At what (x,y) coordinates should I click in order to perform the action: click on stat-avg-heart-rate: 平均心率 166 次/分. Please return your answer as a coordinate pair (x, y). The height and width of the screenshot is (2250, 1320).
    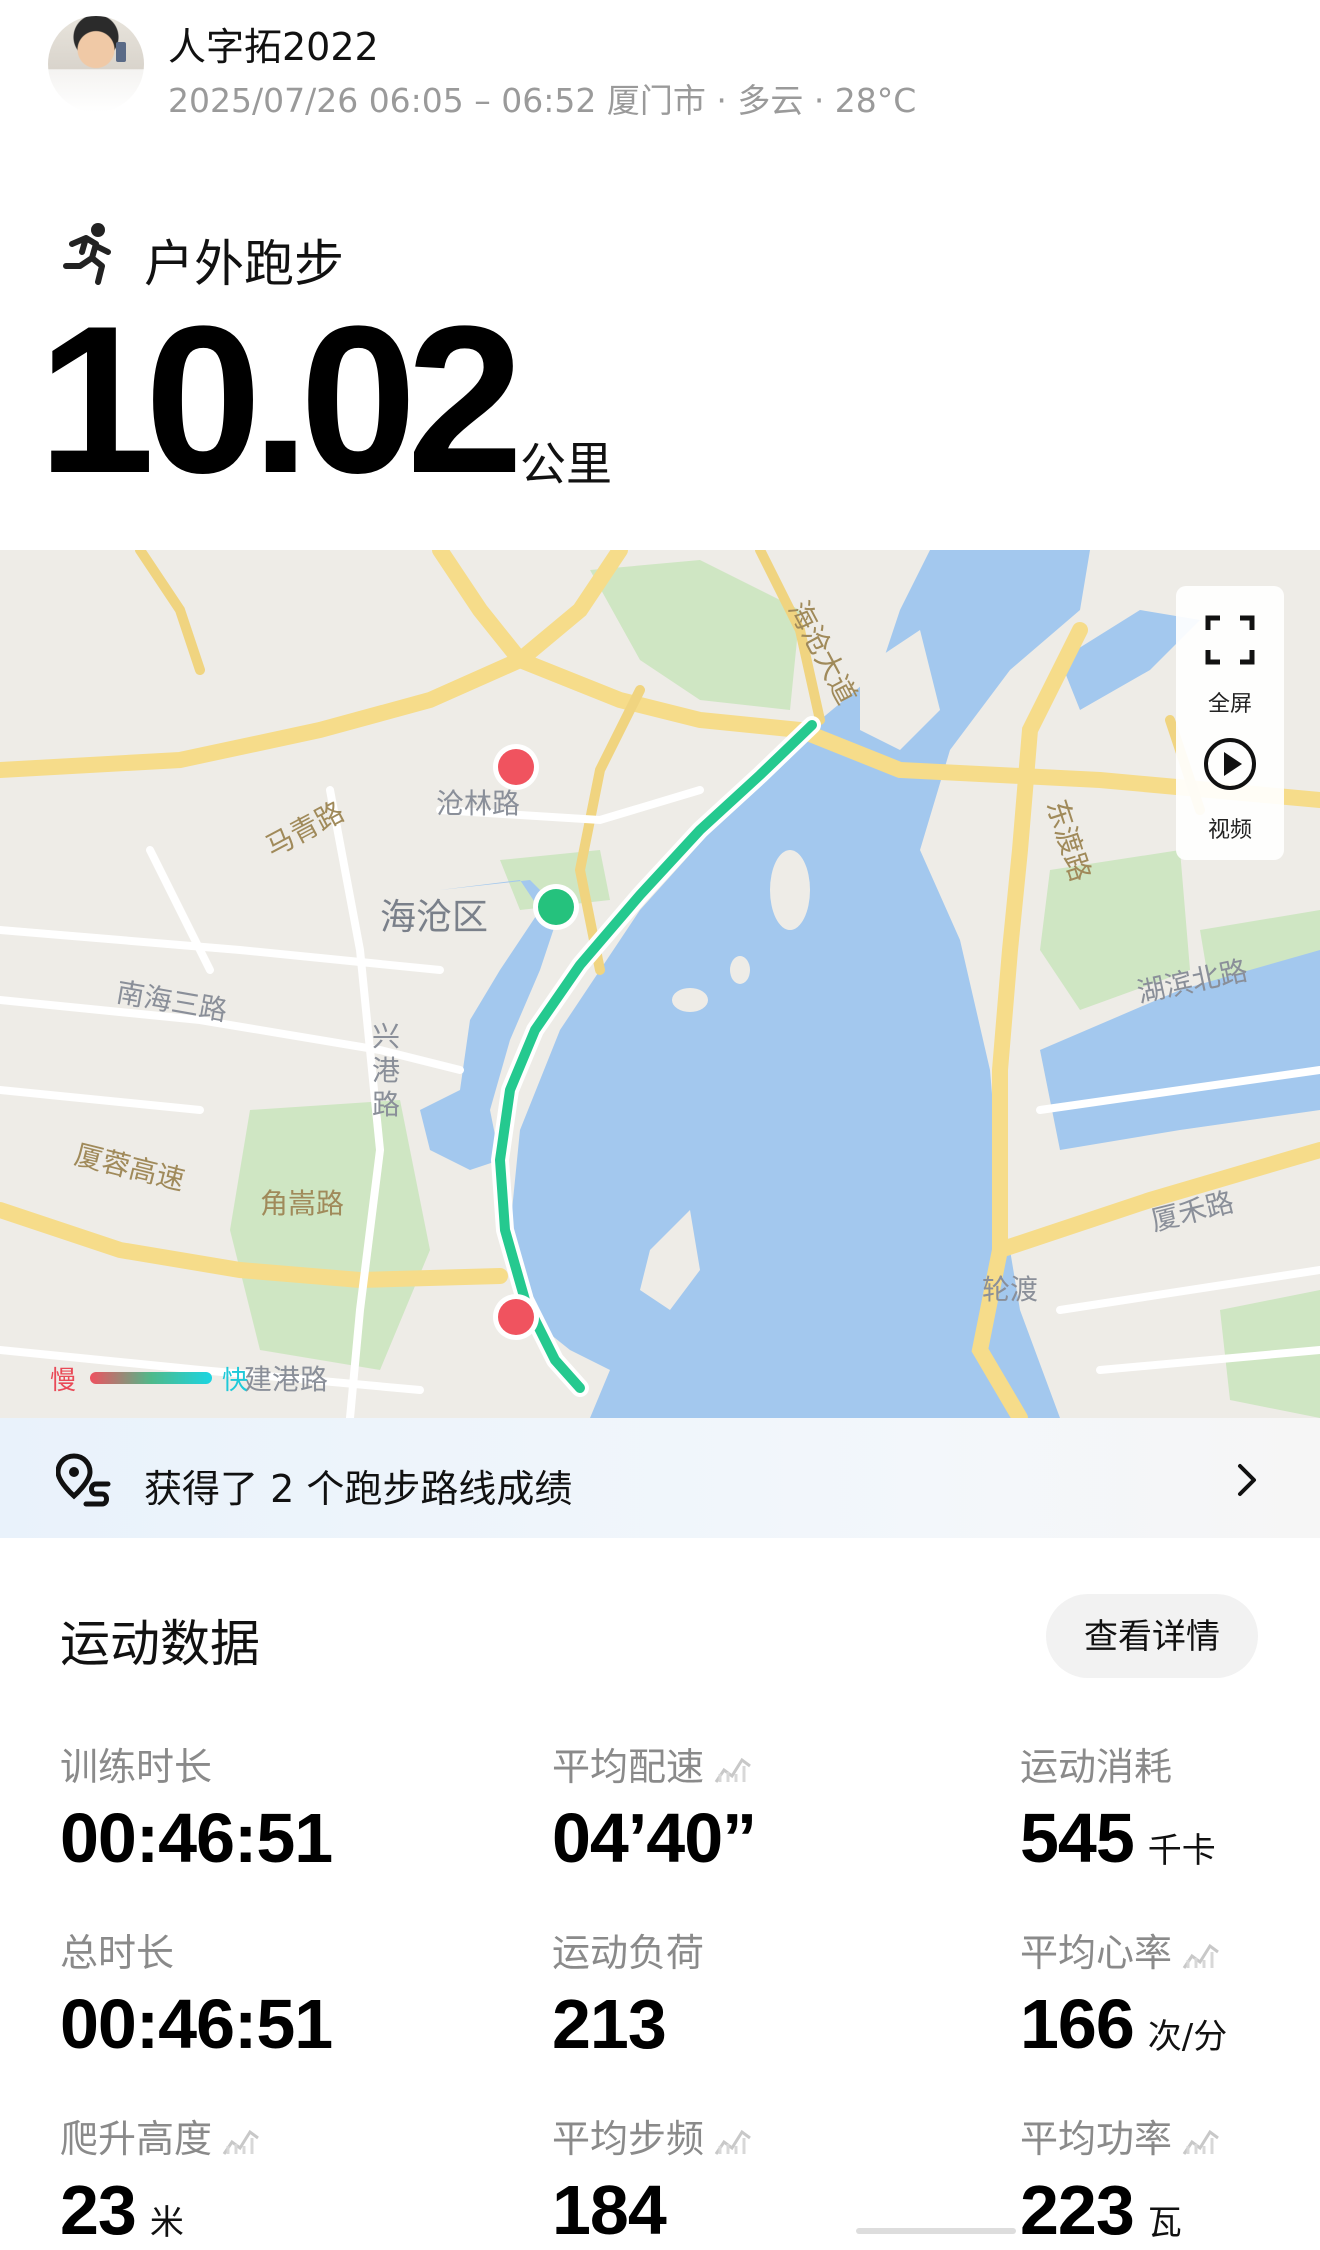
    Looking at the image, I should click on (1123, 1993).